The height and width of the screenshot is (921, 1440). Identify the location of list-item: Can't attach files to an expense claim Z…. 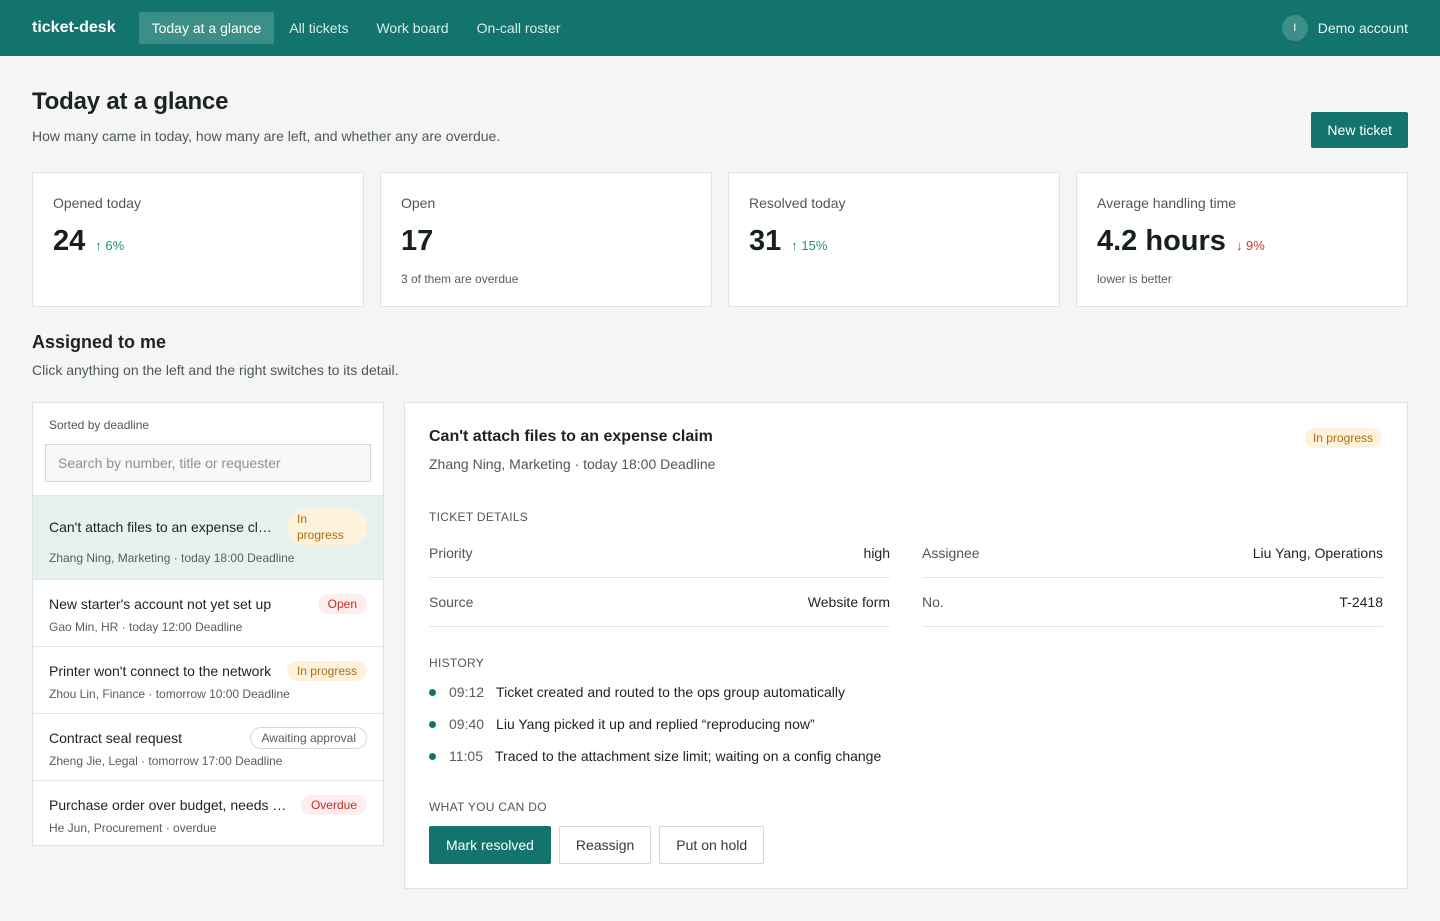
(208, 537).